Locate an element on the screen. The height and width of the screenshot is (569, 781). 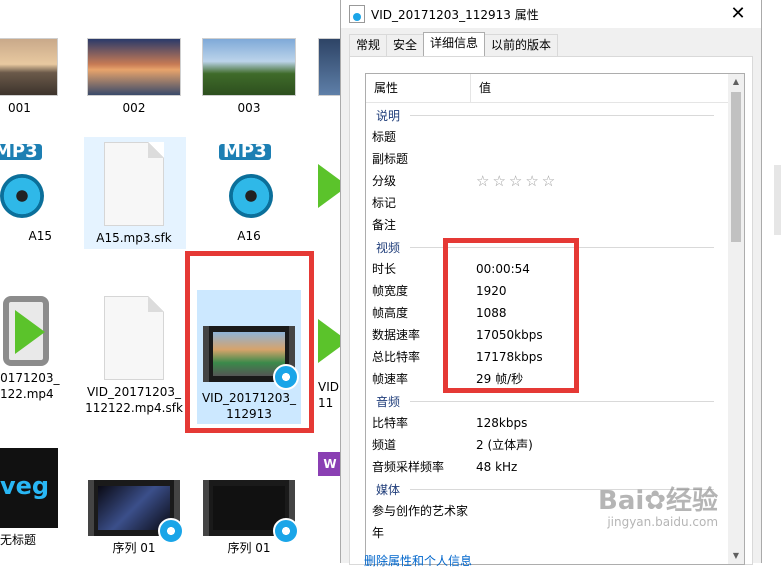
remove-properties-link: 删除属性和个人信息 is located at coordinates (418, 560).